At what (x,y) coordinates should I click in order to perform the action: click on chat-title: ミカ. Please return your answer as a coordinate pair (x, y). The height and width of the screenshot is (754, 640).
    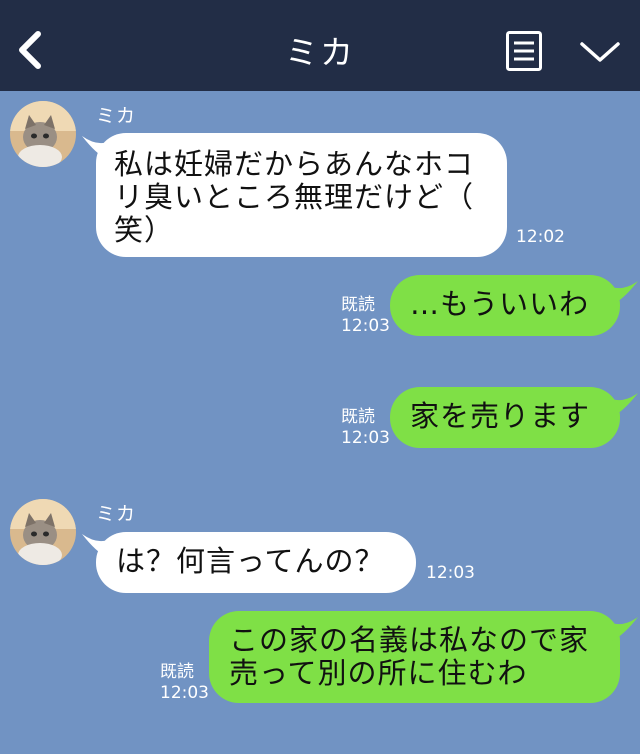
    Looking at the image, I should click on (320, 52).